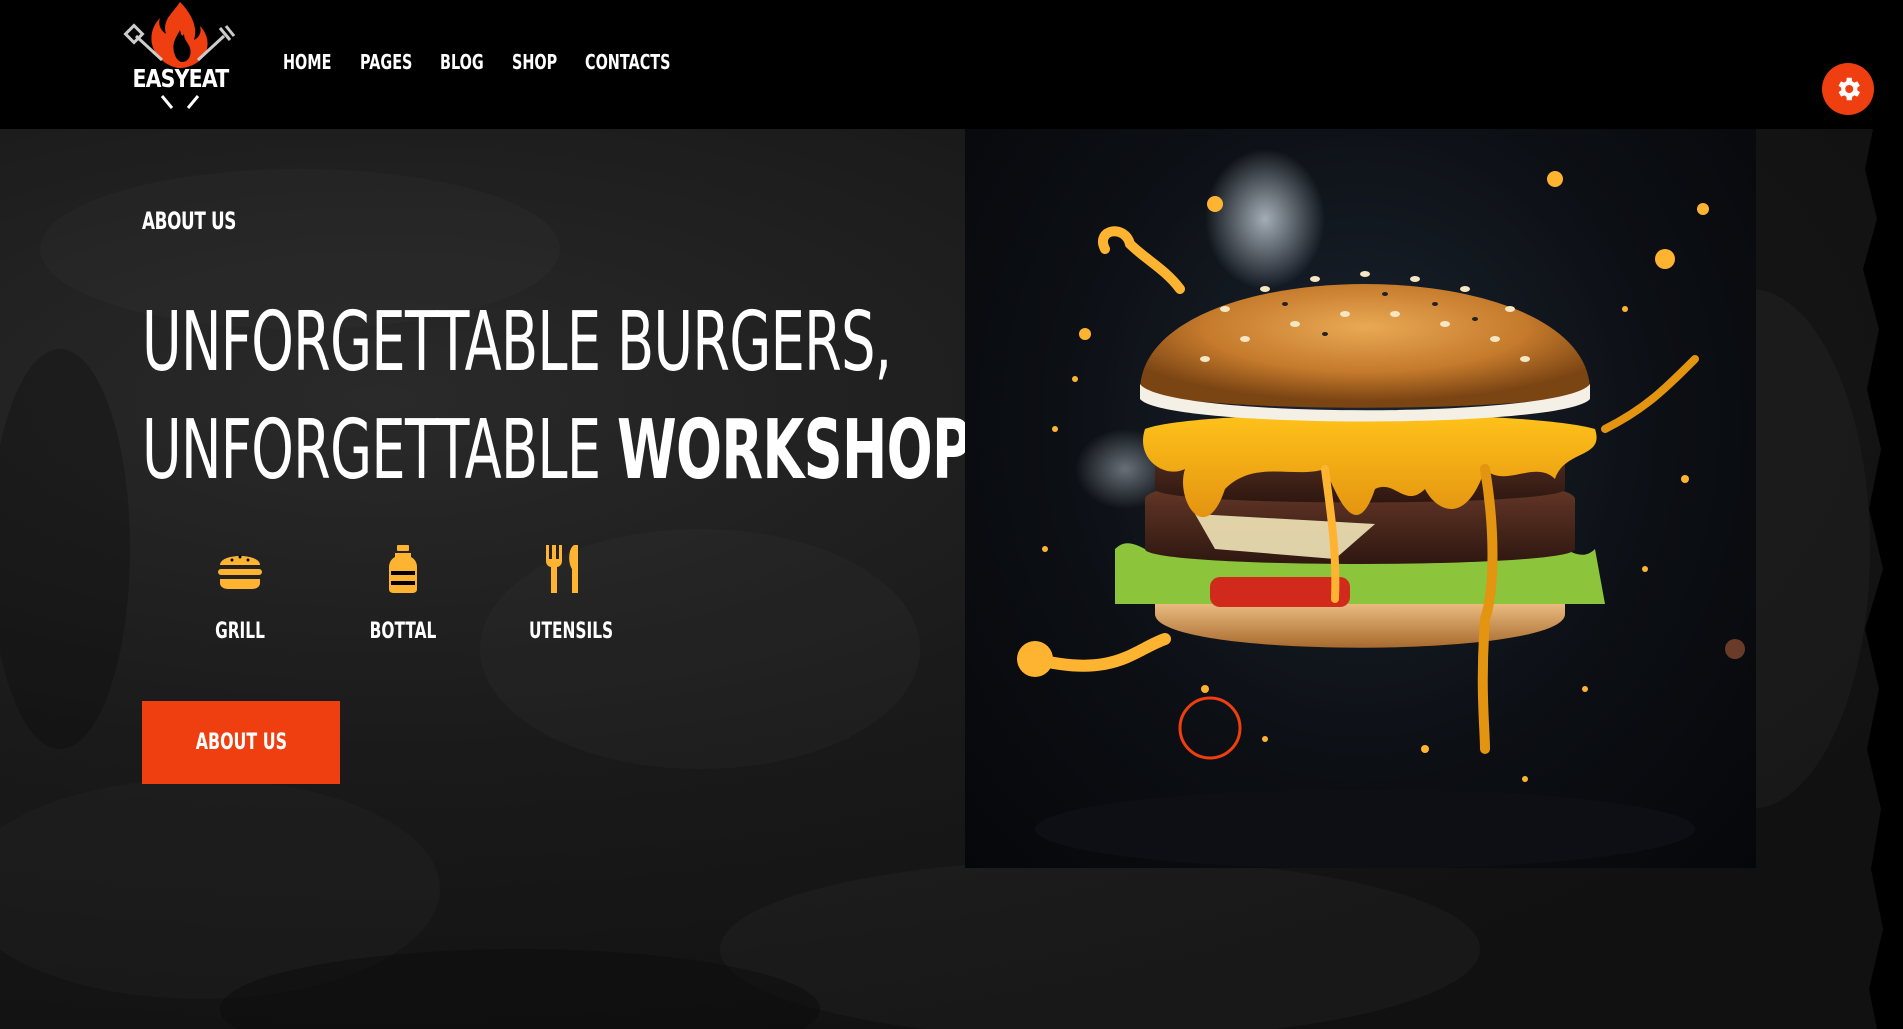  I want to click on utensils-icon, so click(562, 569).